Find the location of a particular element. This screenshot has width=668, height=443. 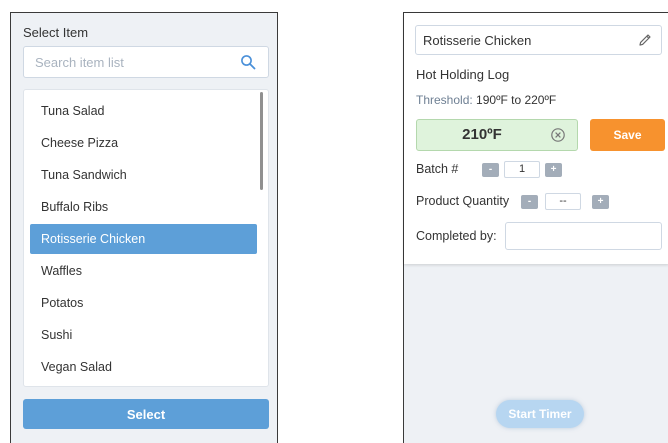

list-item: Tuna Sandwich is located at coordinates (143, 175).